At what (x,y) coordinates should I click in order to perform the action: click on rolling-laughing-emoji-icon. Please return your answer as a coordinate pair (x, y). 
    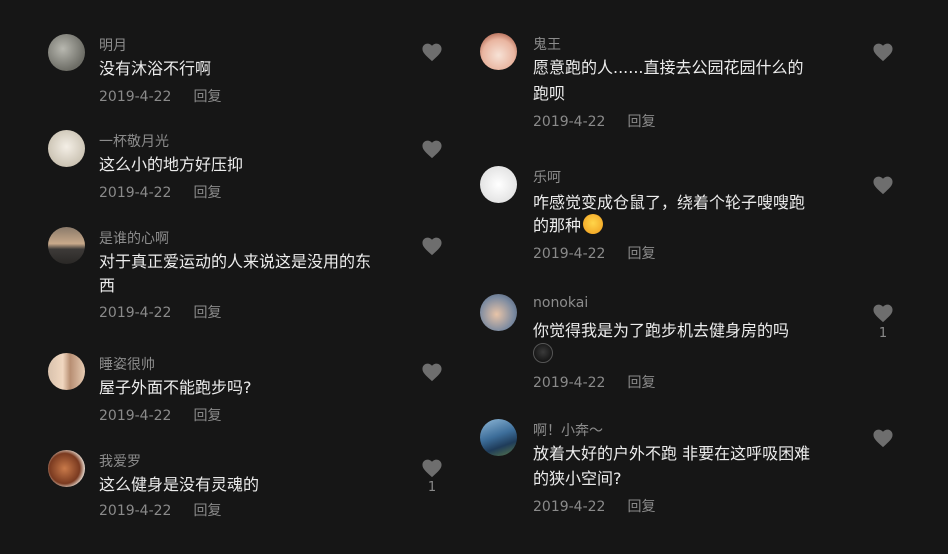
    Looking at the image, I should click on (593, 224).